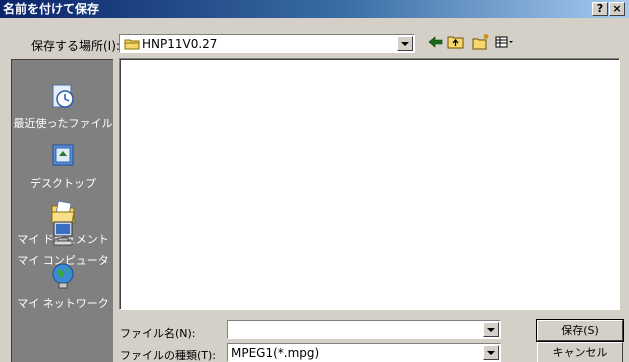 This screenshot has height=362, width=629. I want to click on title-bar: 名前を付けて保存 ? ×, so click(314, 9).